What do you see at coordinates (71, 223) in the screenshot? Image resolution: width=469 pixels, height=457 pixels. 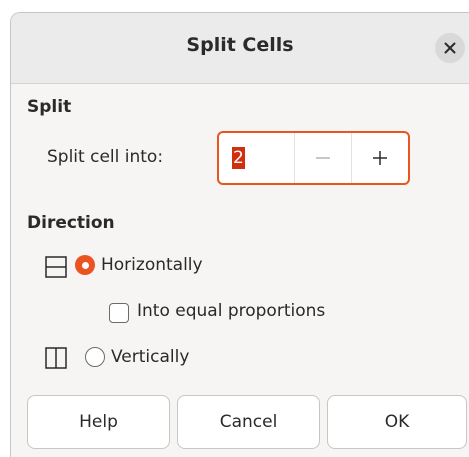 I see `direction-section-heading: Direction` at bounding box center [71, 223].